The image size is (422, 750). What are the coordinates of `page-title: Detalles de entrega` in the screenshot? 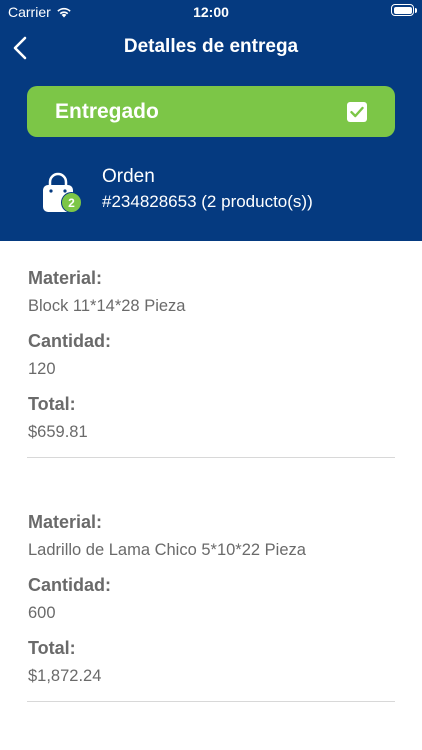 It's located at (211, 46).